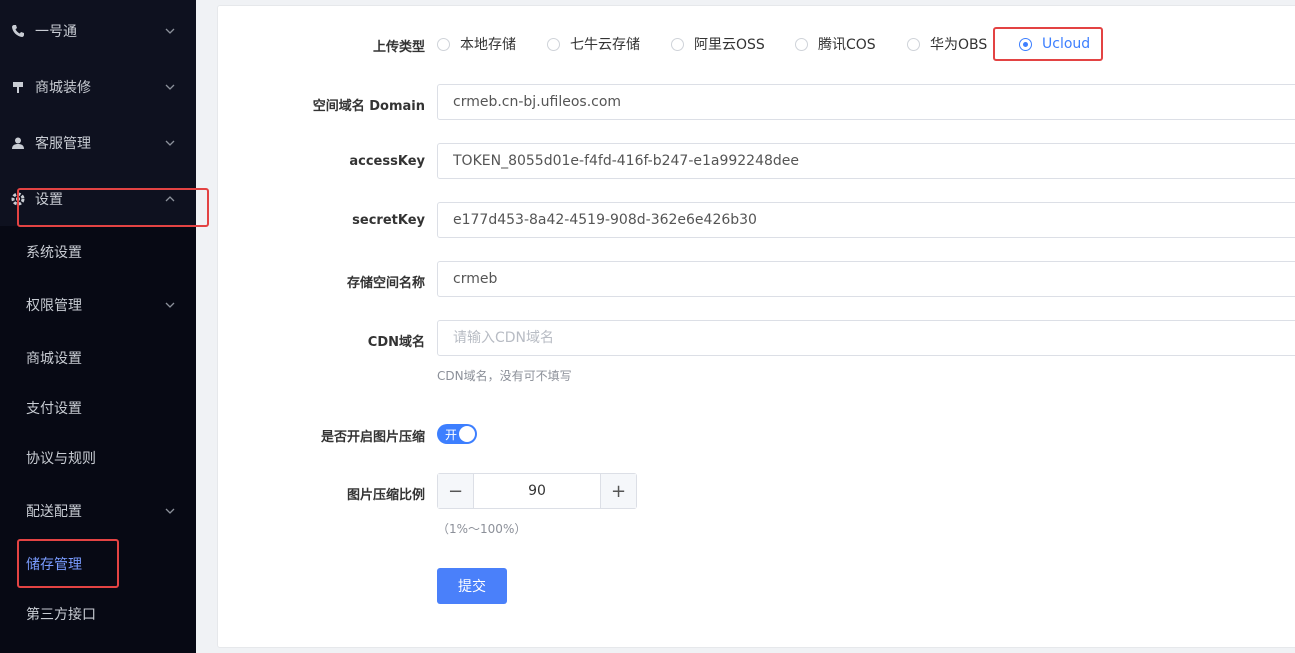 Image resolution: width=1295 pixels, height=653 pixels. I want to click on secret-key-label: secretKey, so click(388, 220).